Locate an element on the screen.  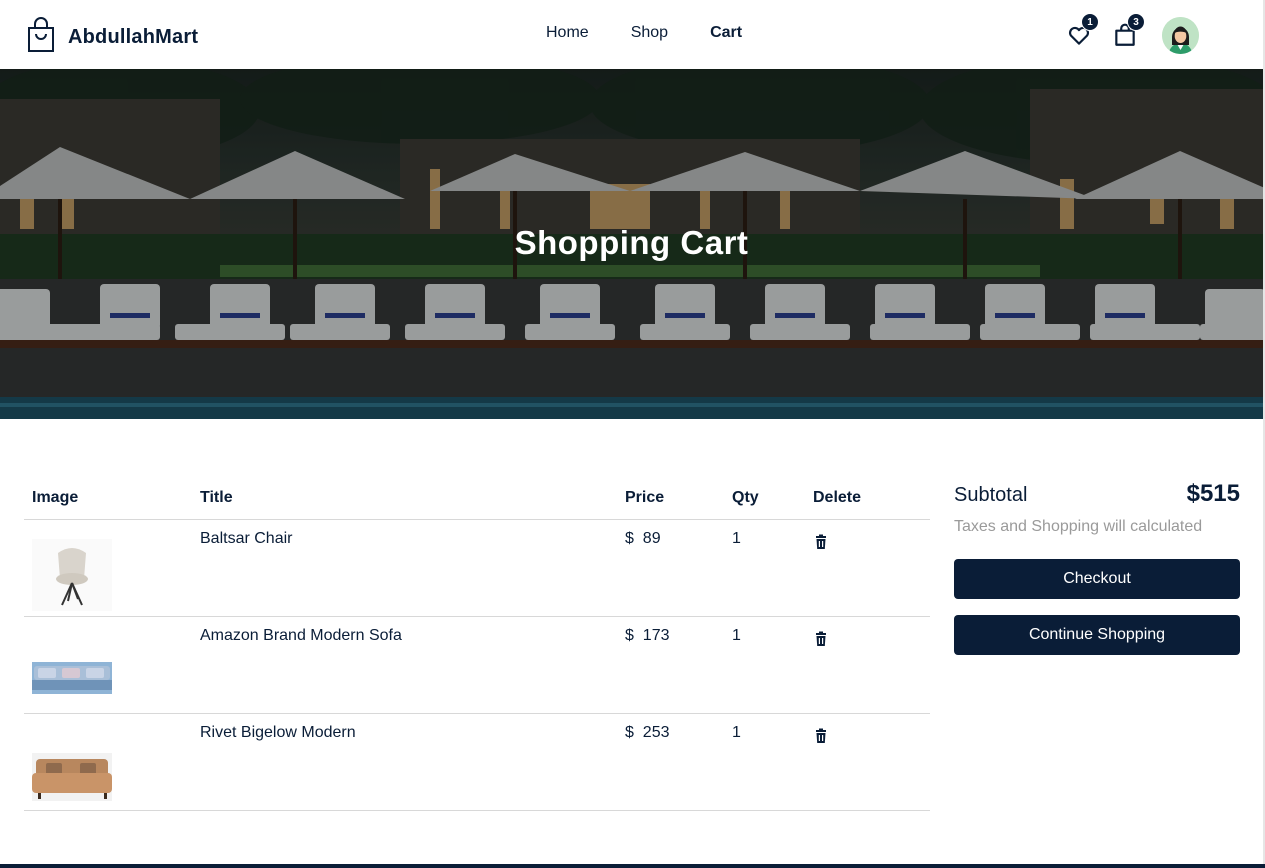
shopping-bag-icon is located at coordinates (41, 37).